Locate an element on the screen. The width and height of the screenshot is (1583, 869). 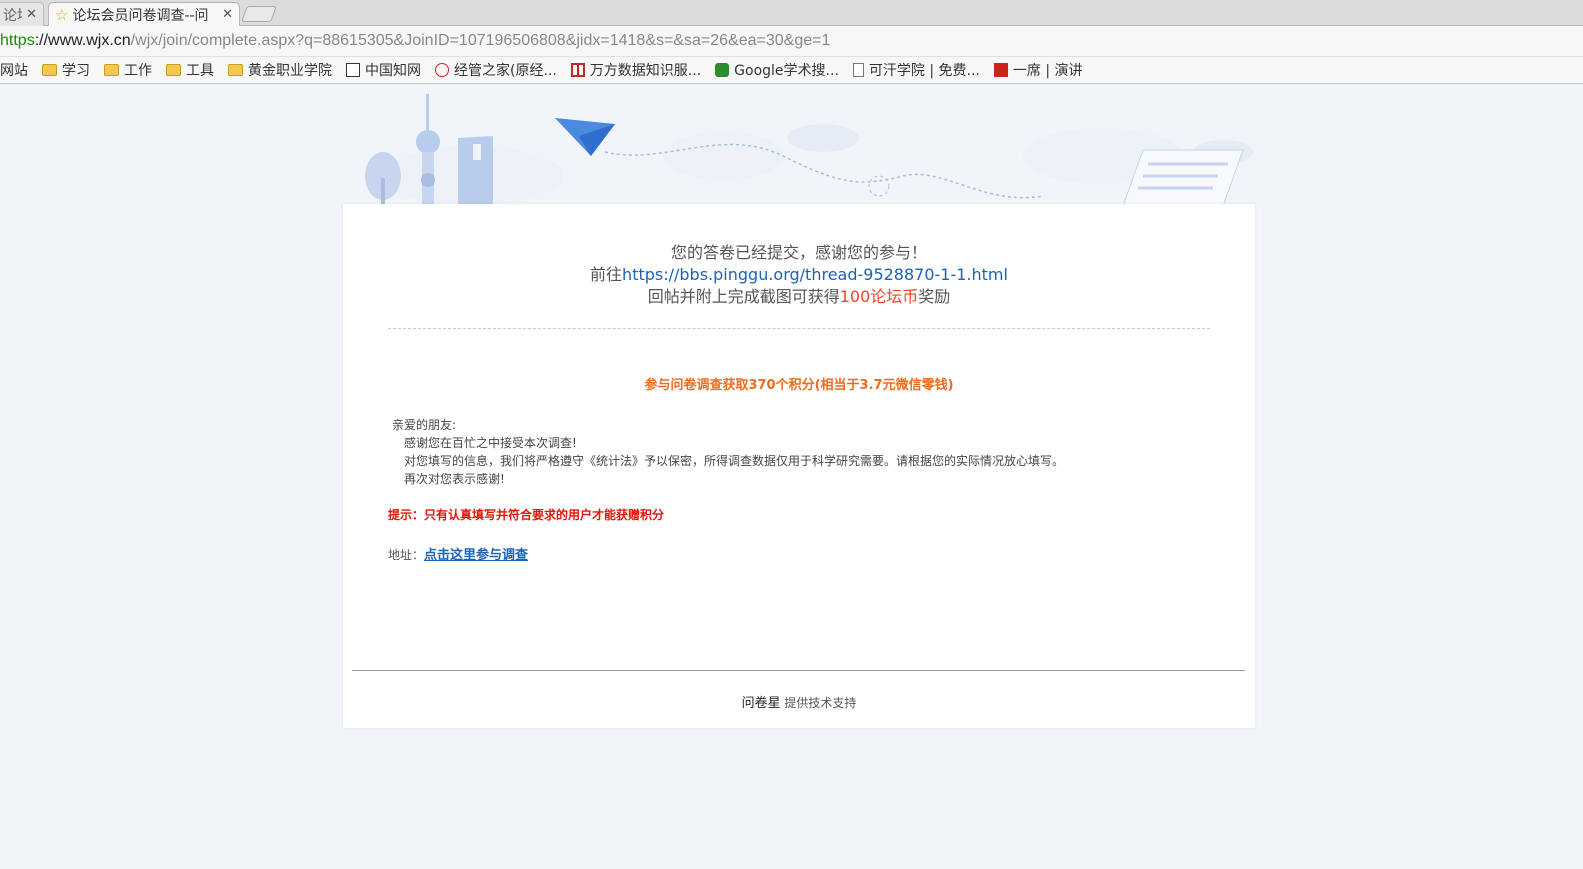
letter-greeting: 亲爱的朋友: is located at coordinates (424, 425).